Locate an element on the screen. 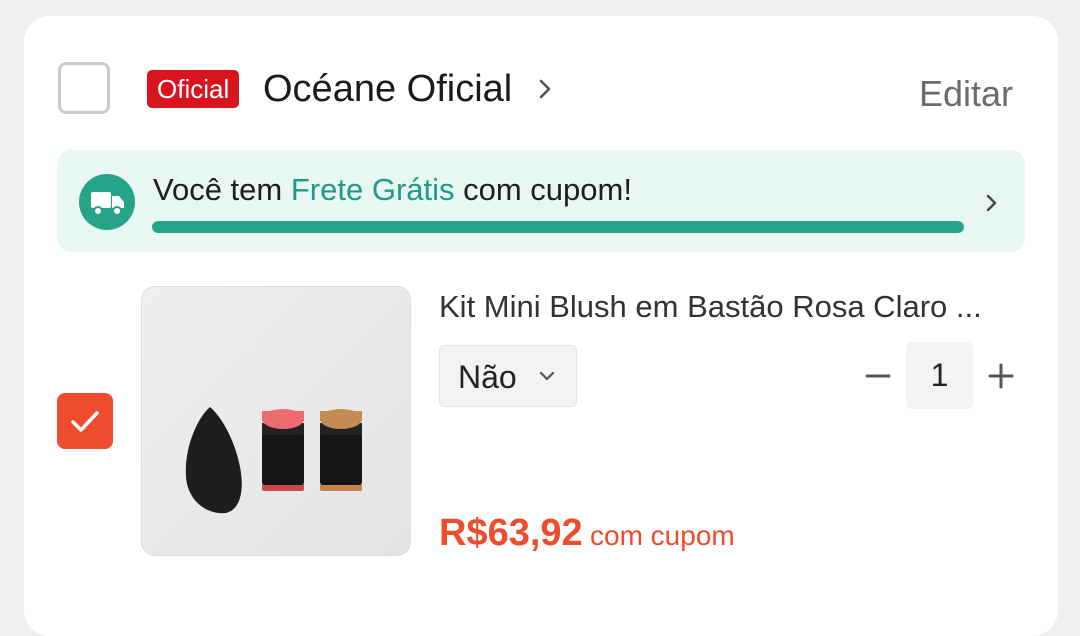  variant-selector: Não is located at coordinates (508, 376).